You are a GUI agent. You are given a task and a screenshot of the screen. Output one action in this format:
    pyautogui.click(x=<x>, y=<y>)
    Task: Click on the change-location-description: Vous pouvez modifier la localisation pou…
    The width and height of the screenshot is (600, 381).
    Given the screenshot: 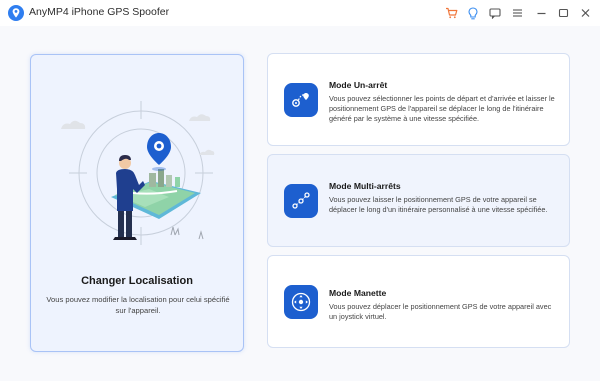 What is the action you would take?
    pyautogui.click(x=138, y=305)
    